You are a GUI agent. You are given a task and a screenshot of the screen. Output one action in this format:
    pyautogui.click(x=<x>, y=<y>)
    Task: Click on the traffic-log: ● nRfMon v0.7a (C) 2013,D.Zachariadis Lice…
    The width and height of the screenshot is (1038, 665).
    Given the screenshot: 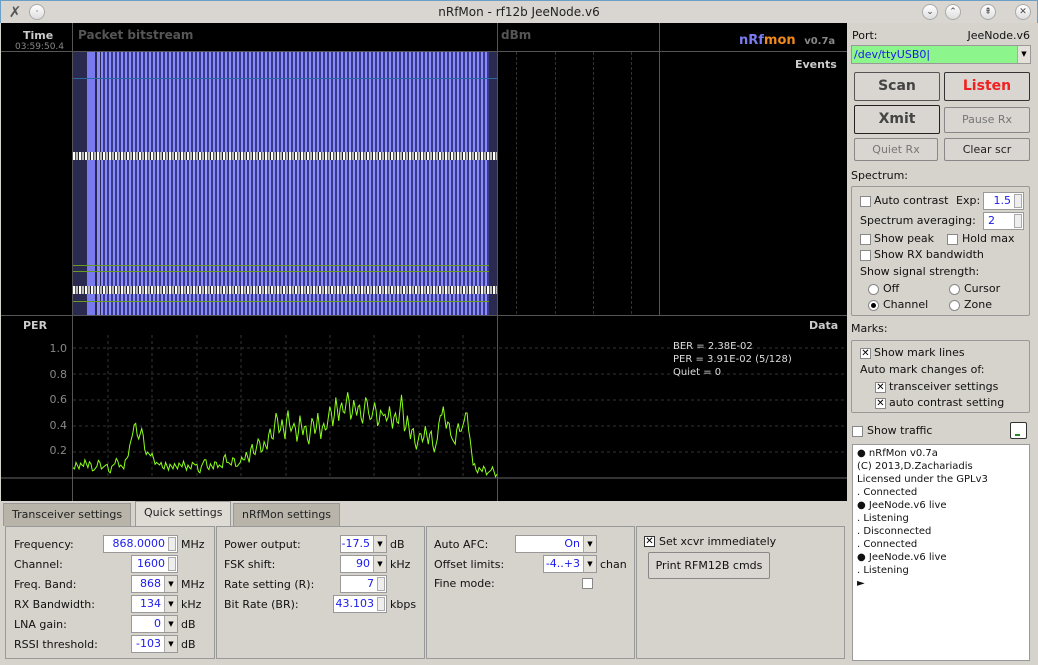 What is the action you would take?
    pyautogui.click(x=941, y=552)
    